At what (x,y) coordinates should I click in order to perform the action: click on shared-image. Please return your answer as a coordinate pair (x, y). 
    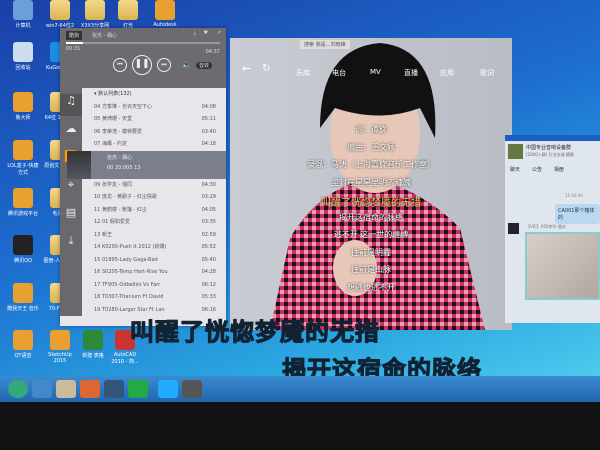
    Looking at the image, I should click on (562, 266).